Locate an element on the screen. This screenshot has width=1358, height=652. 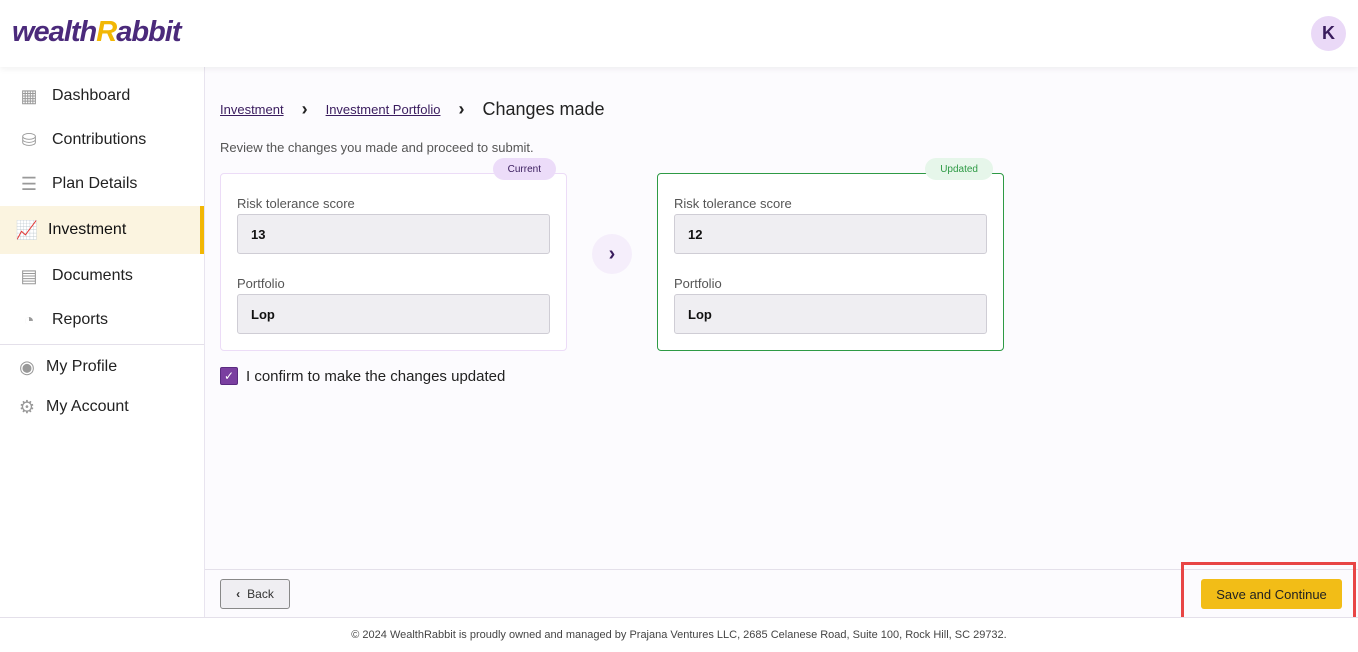
breadcrumb-investment: Investment is located at coordinates (252, 109).